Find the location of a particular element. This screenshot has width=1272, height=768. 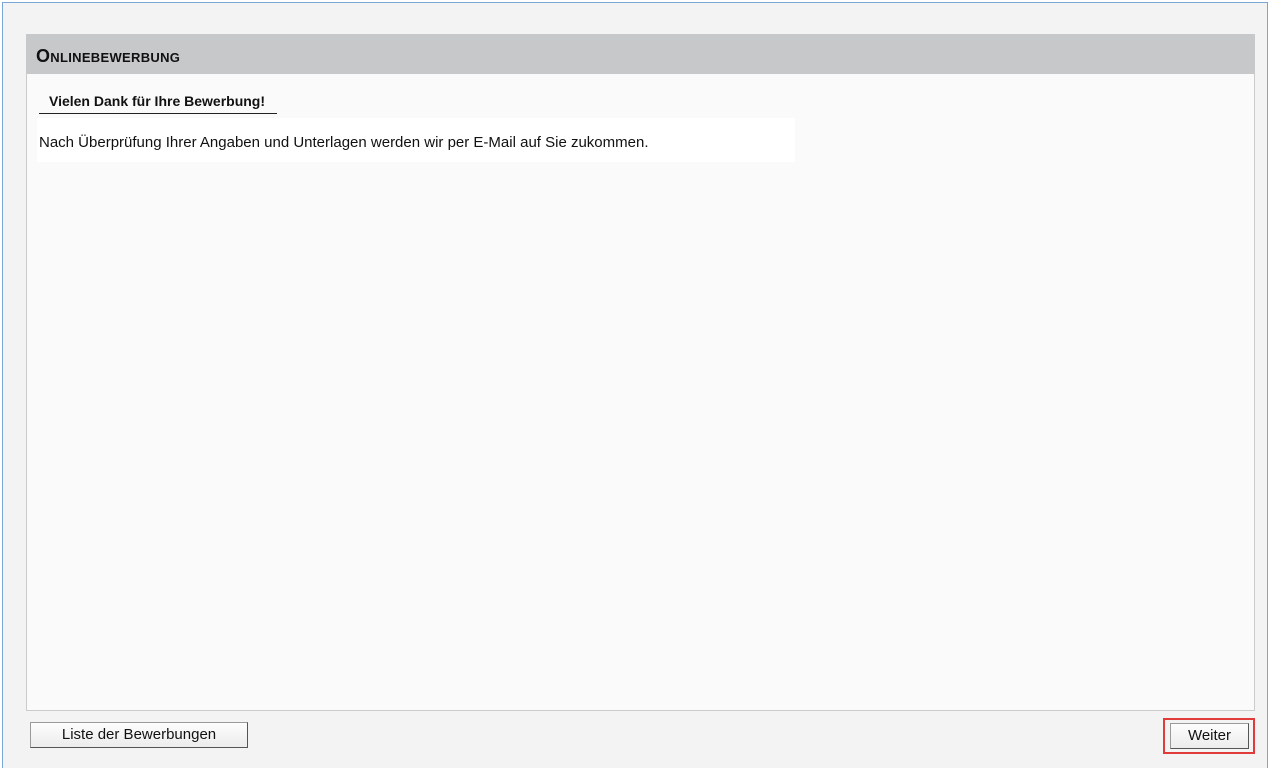

panel-header: Onlinebewerbung is located at coordinates (640, 54).